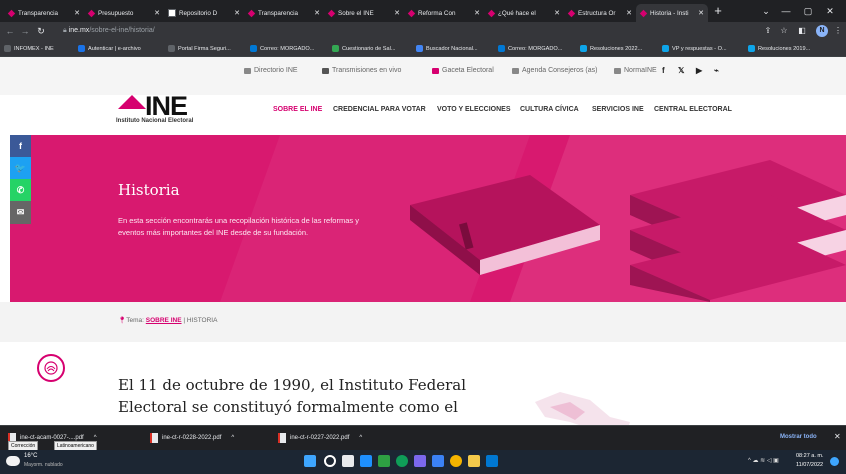  What do you see at coordinates (463, 70) in the screenshot?
I see `gaceta-link: Gaceta Electoral` at bounding box center [463, 70].